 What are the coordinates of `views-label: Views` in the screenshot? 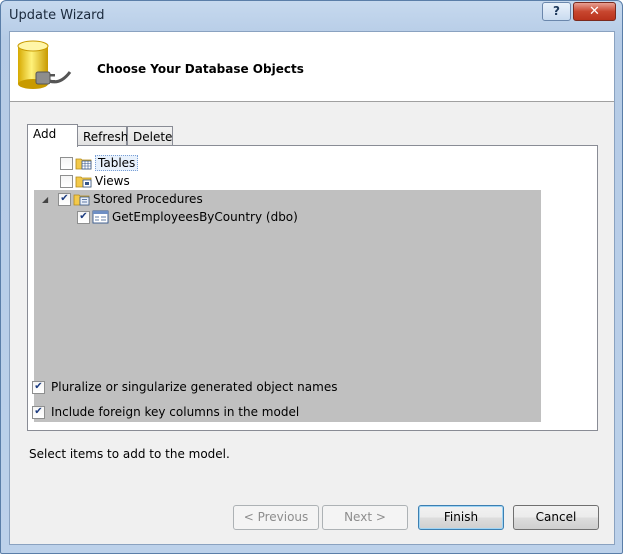 It's located at (112, 181).